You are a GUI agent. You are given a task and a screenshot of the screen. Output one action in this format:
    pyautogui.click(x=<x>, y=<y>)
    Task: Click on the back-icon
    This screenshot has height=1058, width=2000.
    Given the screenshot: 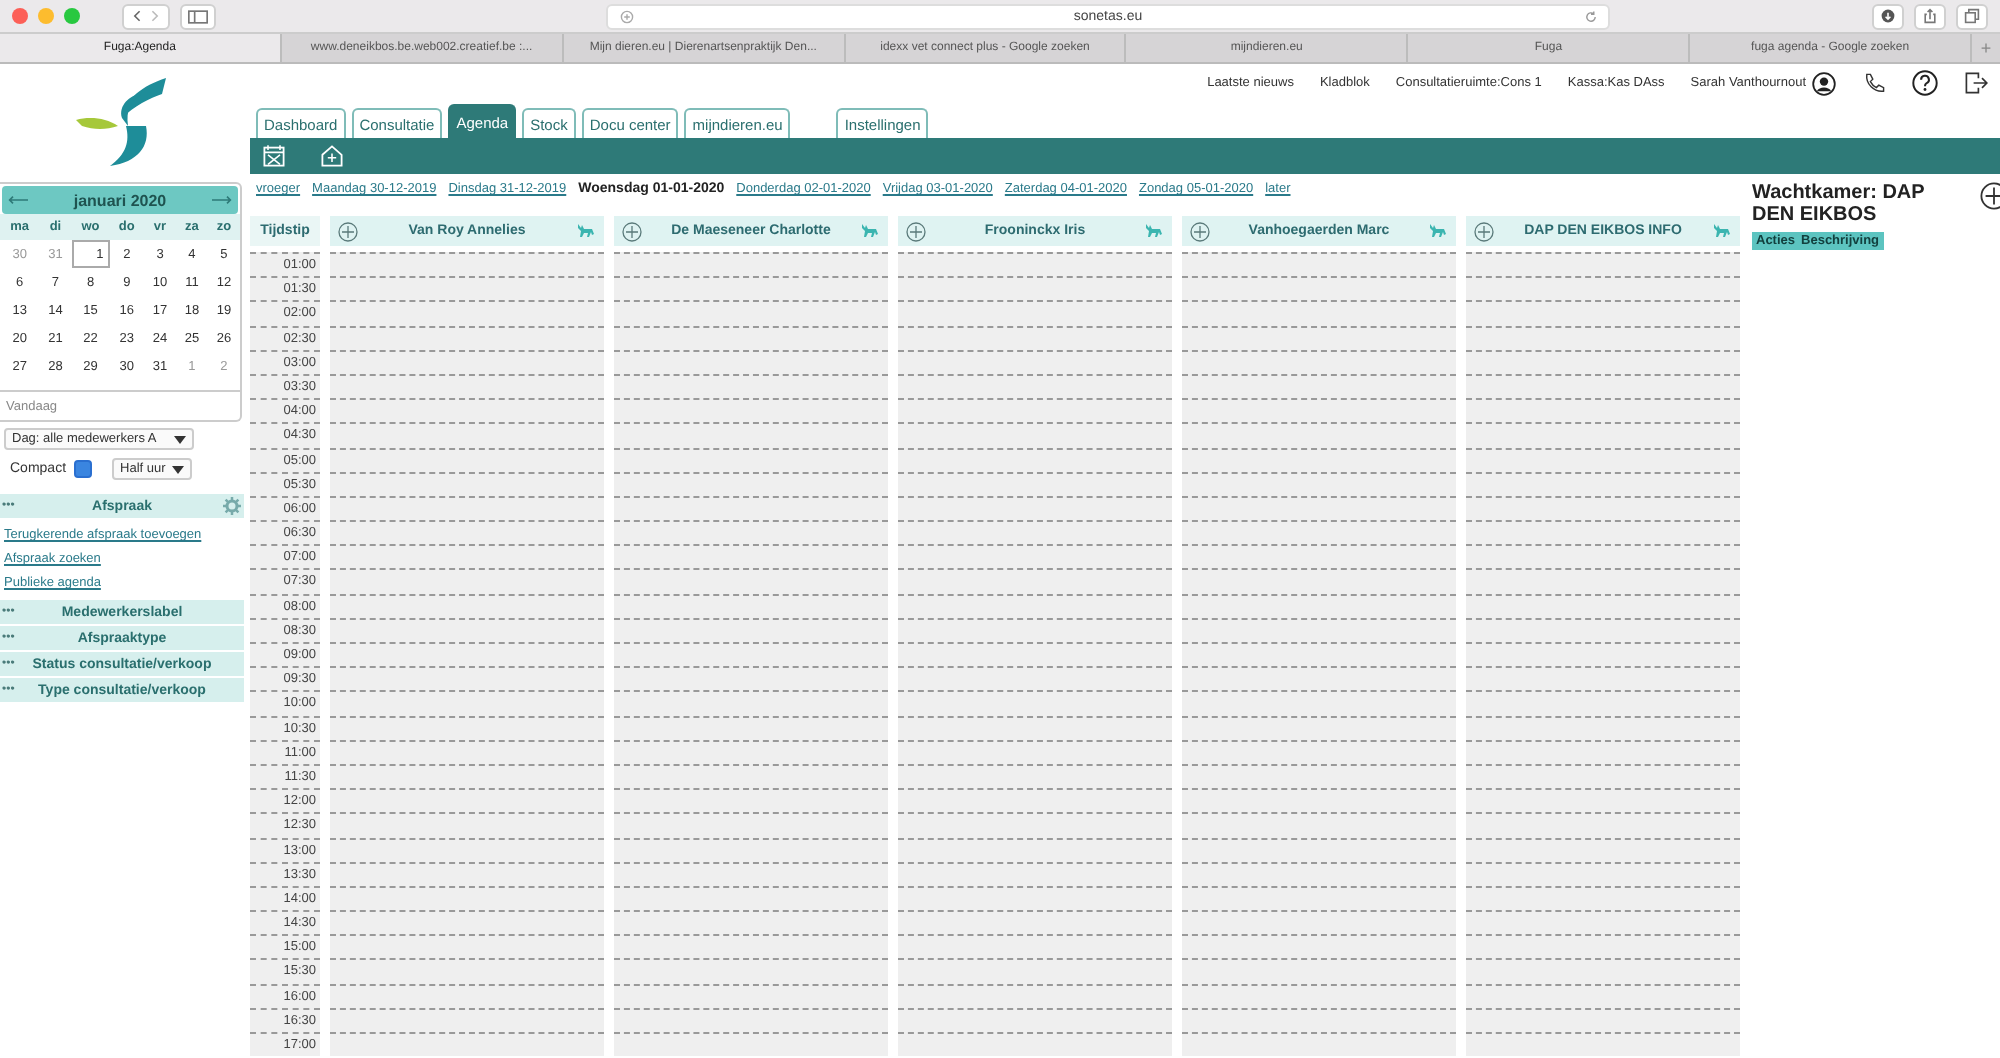 What is the action you would take?
    pyautogui.click(x=138, y=16)
    